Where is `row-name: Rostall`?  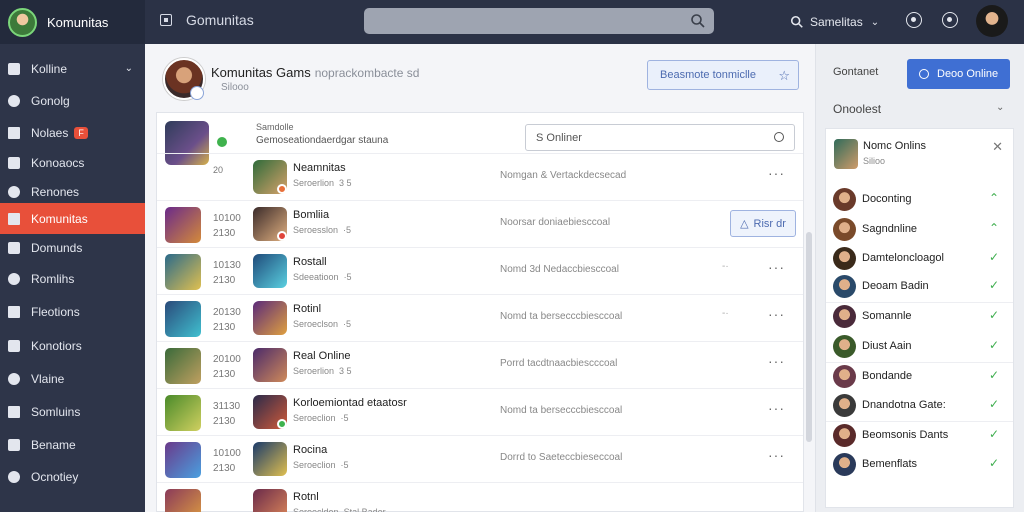
row-name: Rostall is located at coordinates (310, 262).